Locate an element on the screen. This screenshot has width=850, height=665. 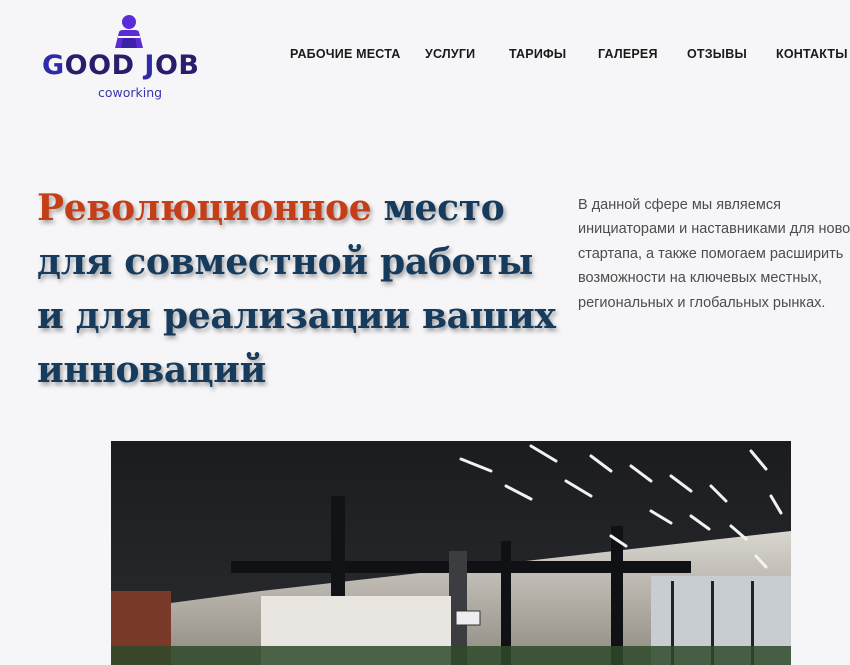
nav-item-reviews: ОТЗЫВЫ is located at coordinates (717, 54).